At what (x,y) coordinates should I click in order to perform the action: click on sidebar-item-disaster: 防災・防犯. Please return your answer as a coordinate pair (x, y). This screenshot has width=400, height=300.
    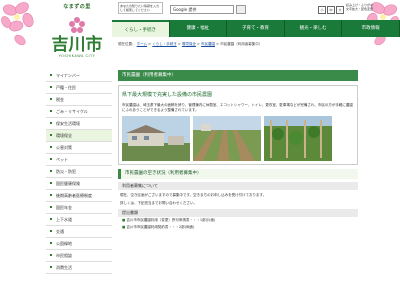
    Looking at the image, I should click on (79, 172).